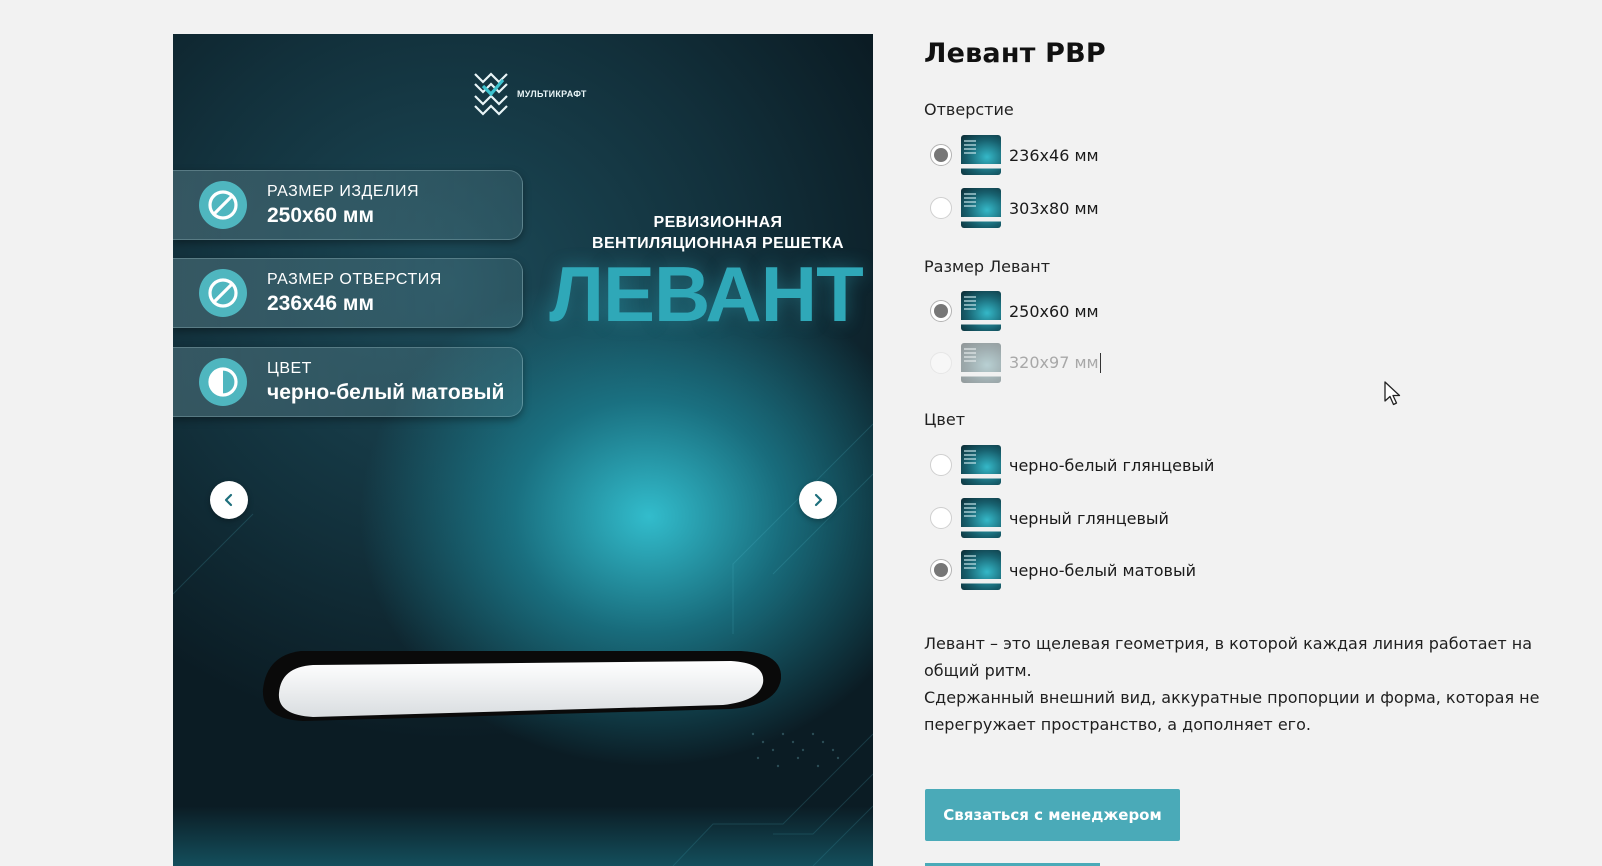  I want to click on spec-label: ЦВЕТ, so click(289, 368).